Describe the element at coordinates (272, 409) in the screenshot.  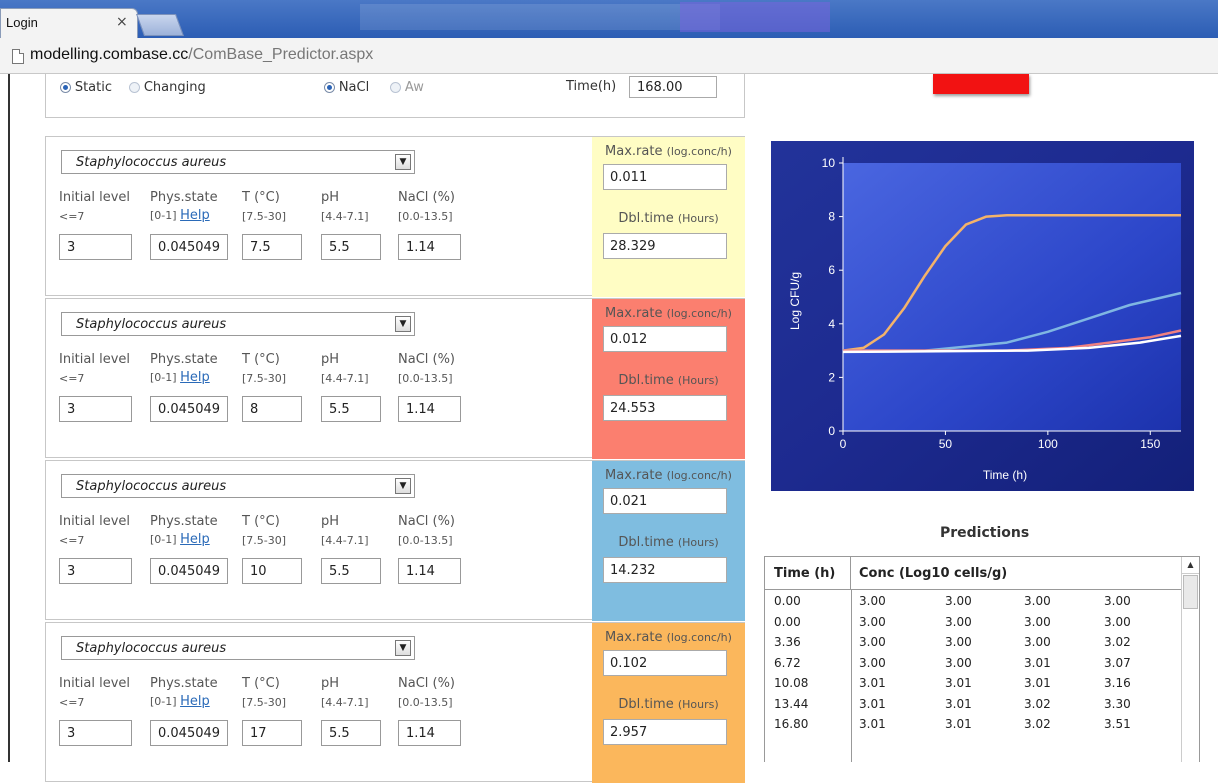
I see `temperature-input: 8` at that location.